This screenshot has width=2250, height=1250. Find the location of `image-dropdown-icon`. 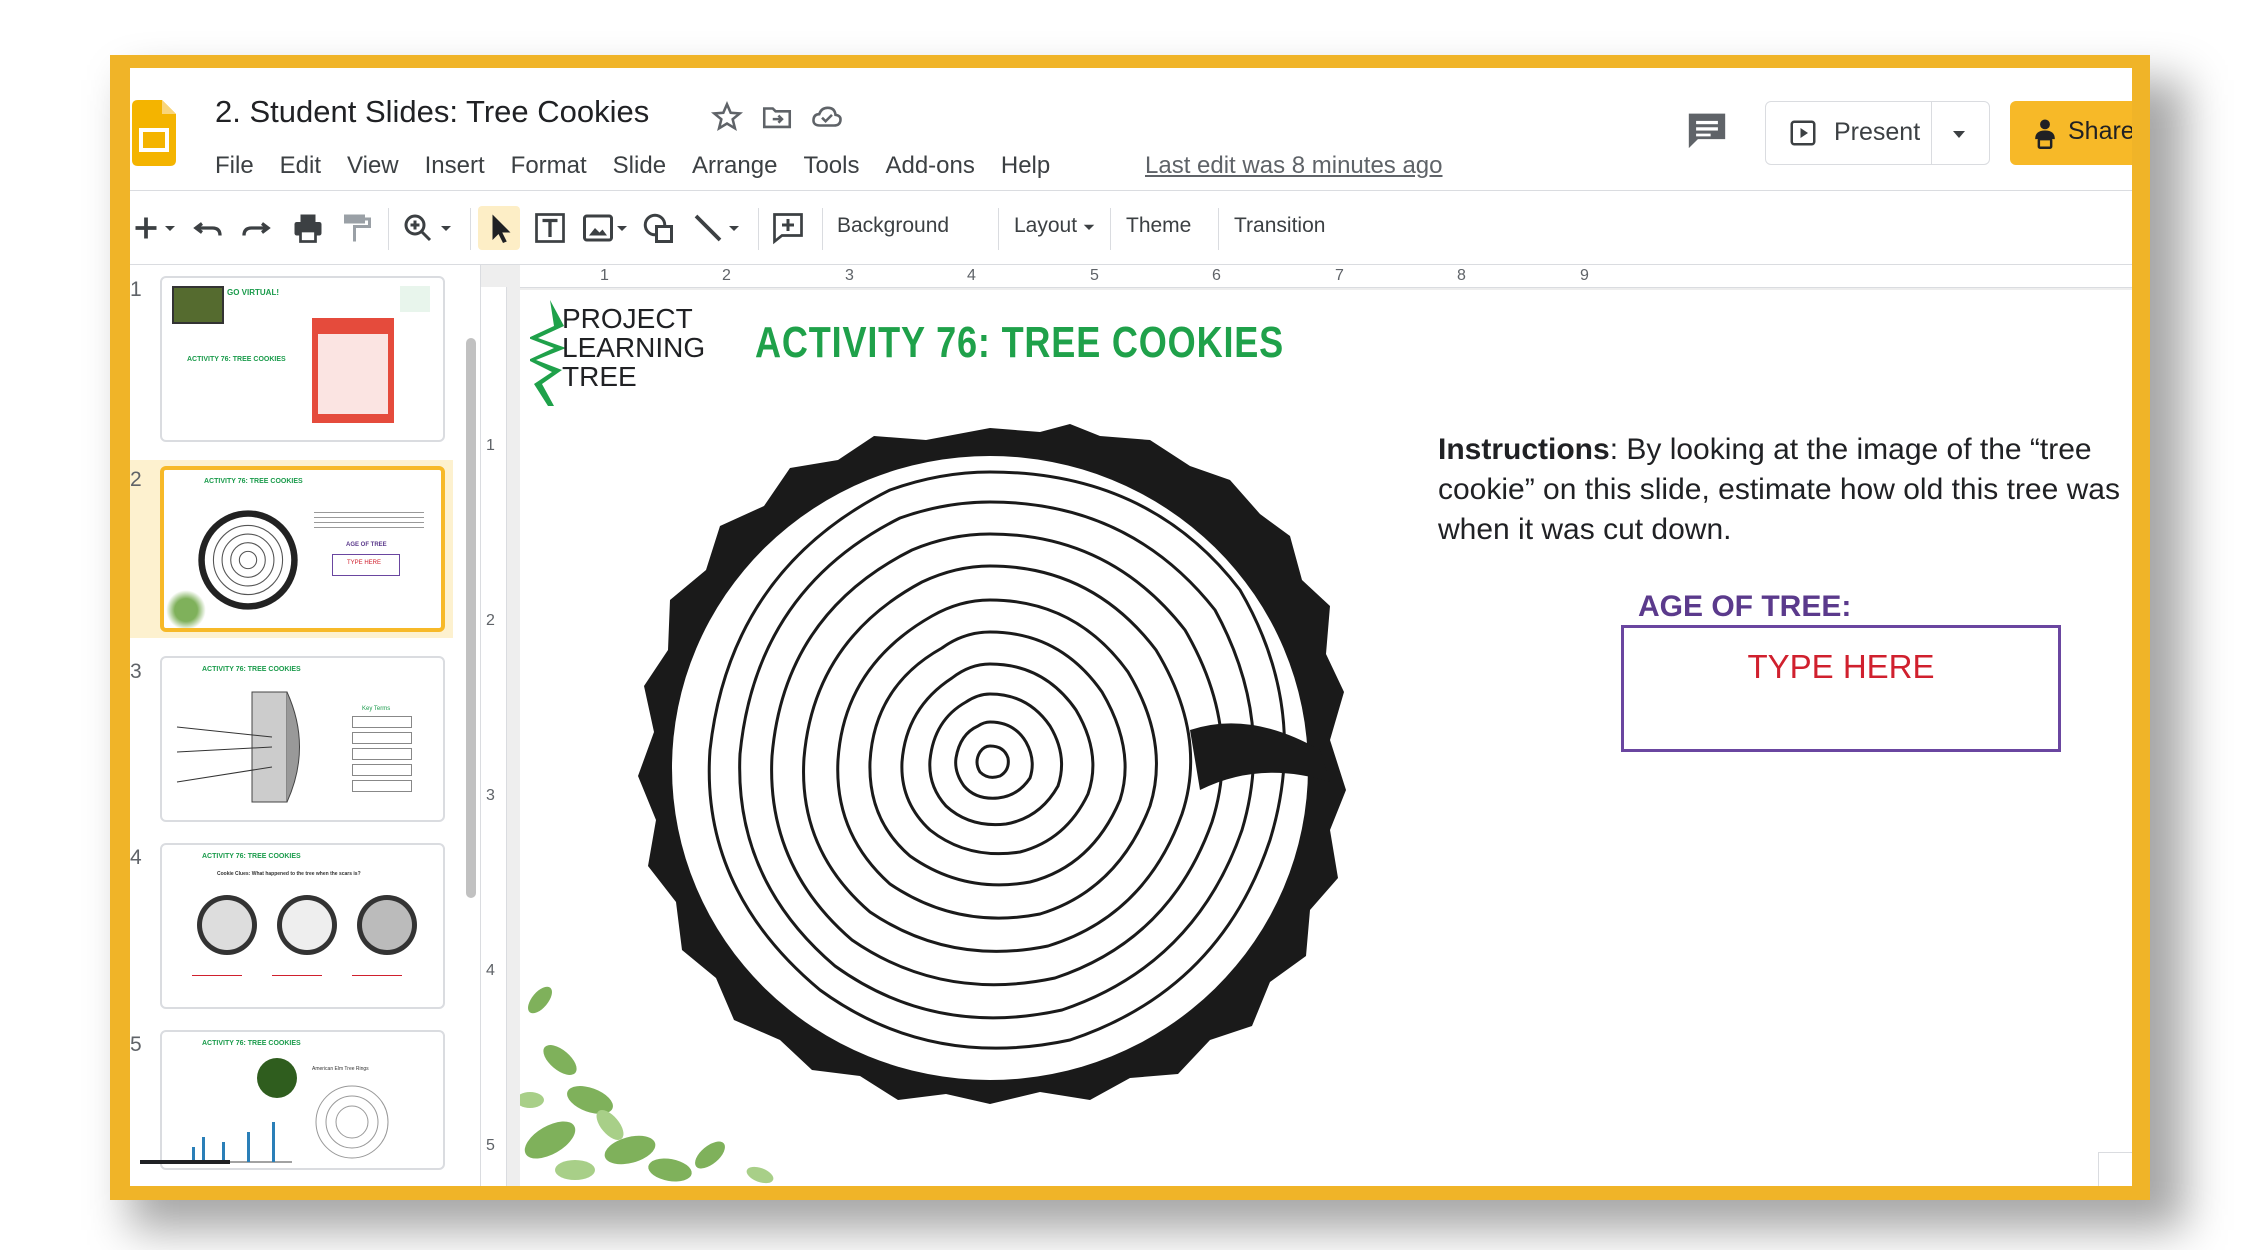

image-dropdown-icon is located at coordinates (622, 228).